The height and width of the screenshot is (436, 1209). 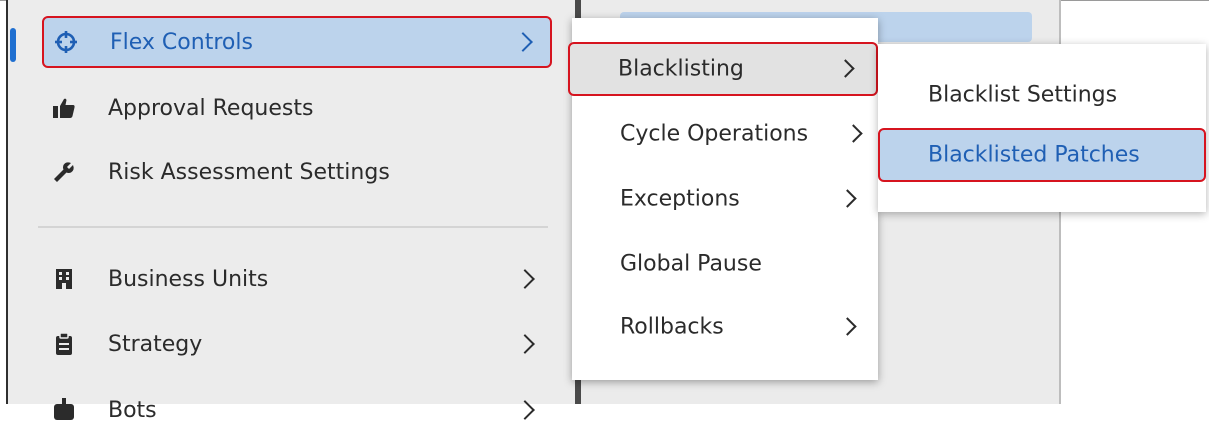 What do you see at coordinates (64, 172) in the screenshot?
I see `wrench-icon` at bounding box center [64, 172].